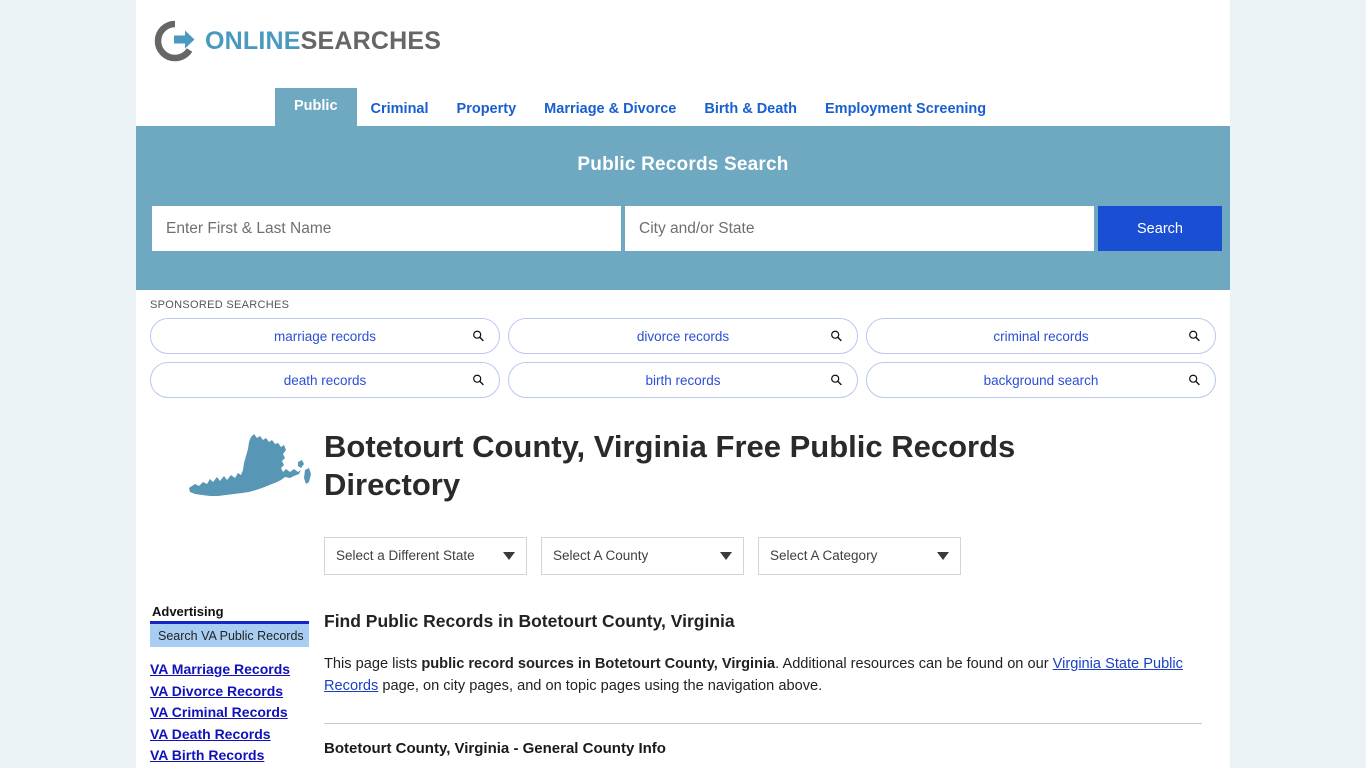 This screenshot has height=768, width=1366. Describe the element at coordinates (188, 611) in the screenshot. I see `advertising-label: Advertising` at that location.